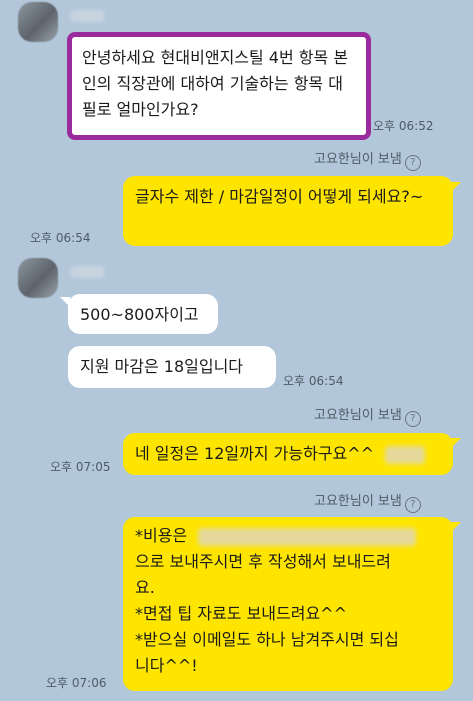 Image resolution: width=473 pixels, height=701 pixels. Describe the element at coordinates (279, 196) in the screenshot. I see `message-text: 글자수 제한 / 마감일정이 어떻게 되세요?~` at that location.